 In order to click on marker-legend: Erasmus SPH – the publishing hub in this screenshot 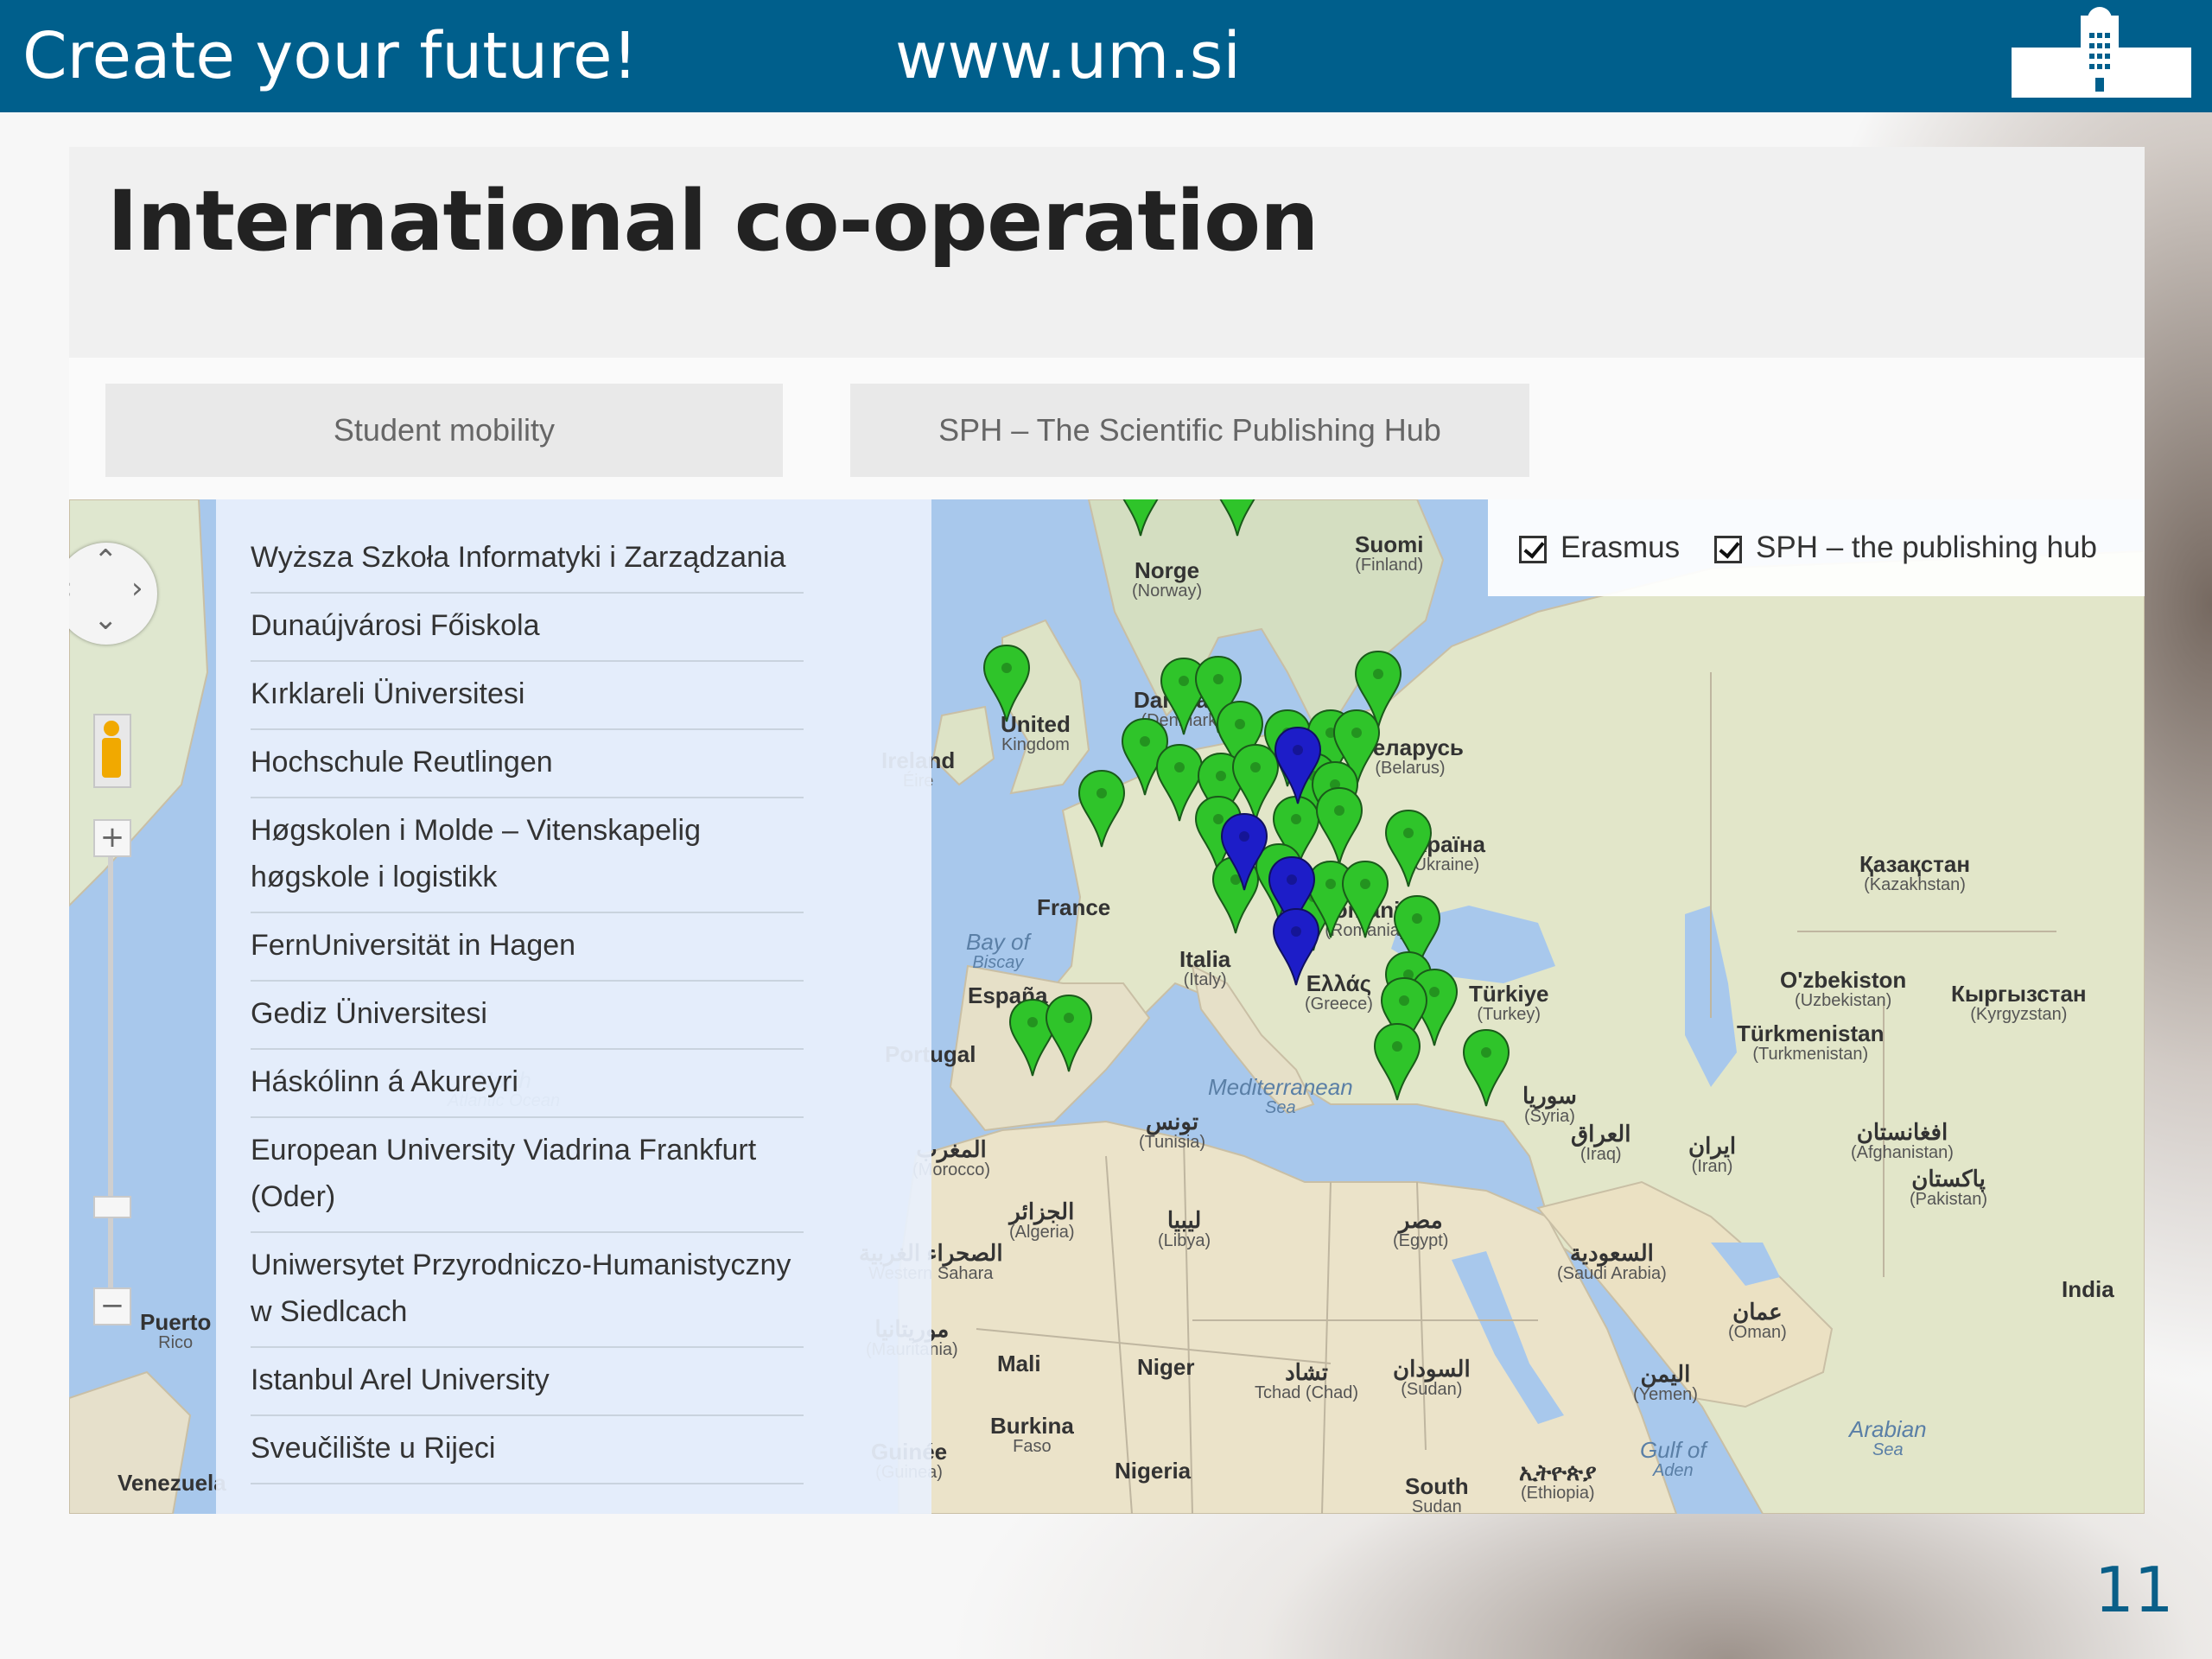, I will do `click(1816, 547)`.